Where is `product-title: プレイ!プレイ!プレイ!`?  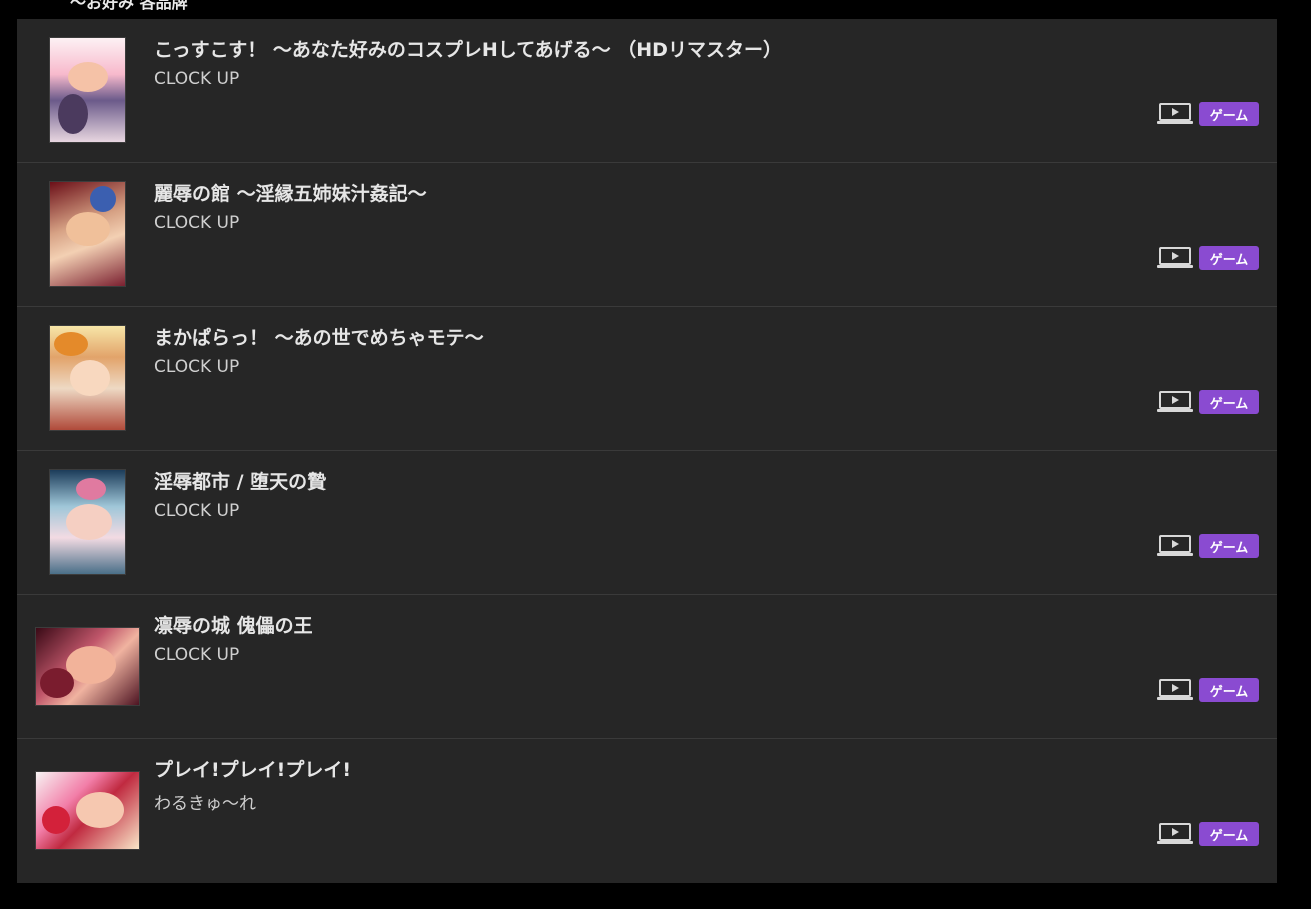
product-title: プレイ!プレイ!プレイ! is located at coordinates (252, 768).